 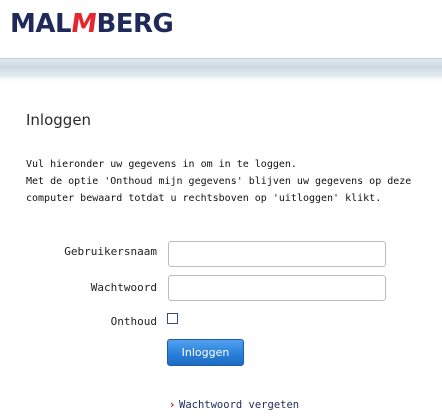 What do you see at coordinates (172, 318) in the screenshot?
I see `remember-checkbox` at bounding box center [172, 318].